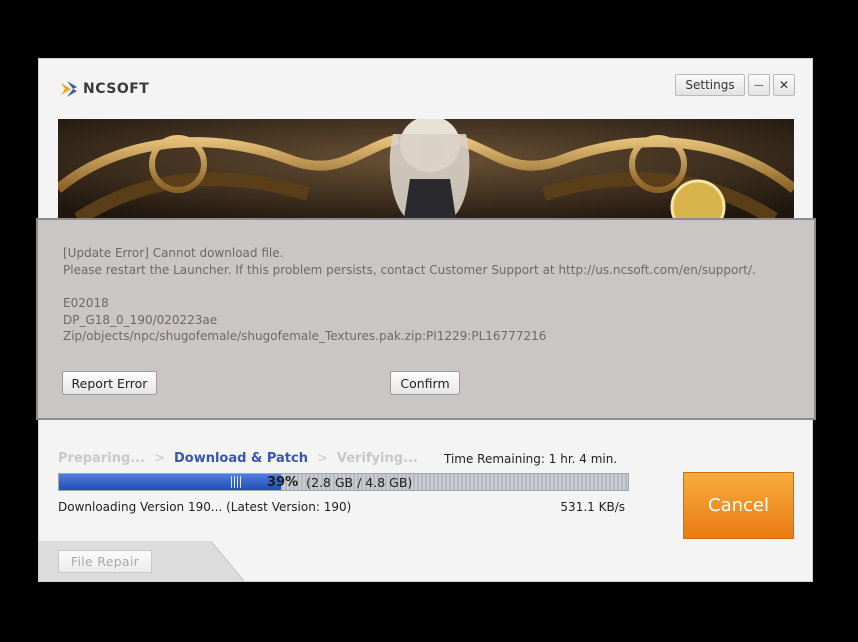 Image resolution: width=858 pixels, height=642 pixels. What do you see at coordinates (531, 459) in the screenshot?
I see `time-remaining: Time Remaining: 1 hr. 4 min.` at bounding box center [531, 459].